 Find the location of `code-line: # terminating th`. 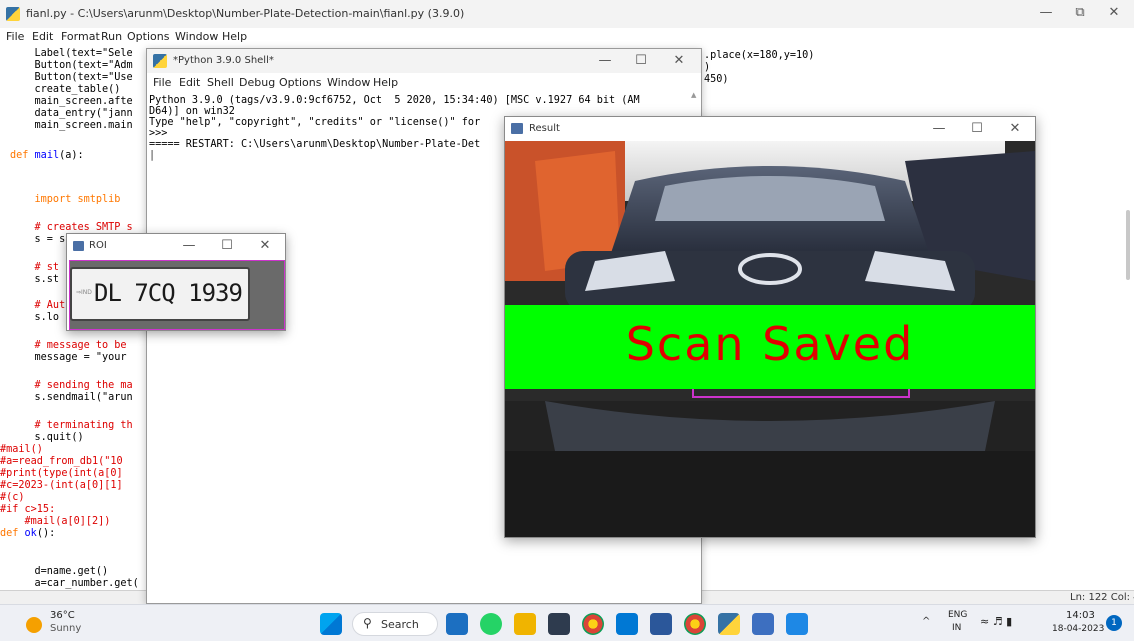

code-line: # terminating th is located at coordinates (71, 425).